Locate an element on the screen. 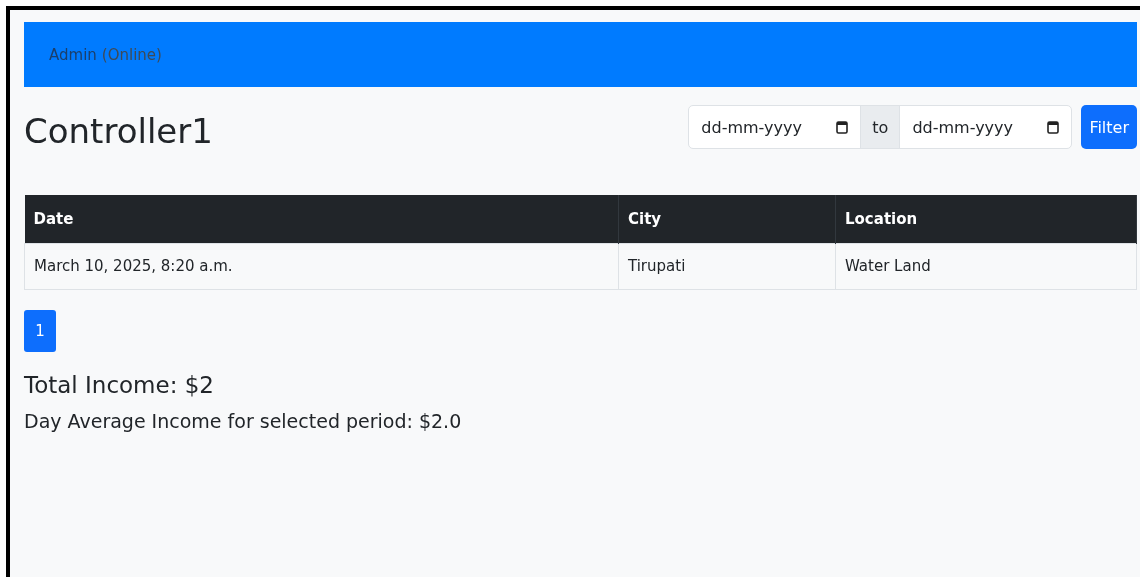  day-average-income: Day Average Income for selected period: $2.0 is located at coordinates (243, 420).